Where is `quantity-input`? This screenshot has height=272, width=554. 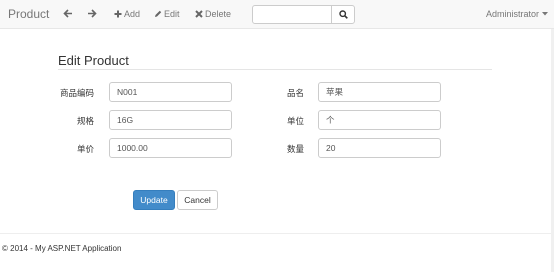
quantity-input is located at coordinates (379, 148).